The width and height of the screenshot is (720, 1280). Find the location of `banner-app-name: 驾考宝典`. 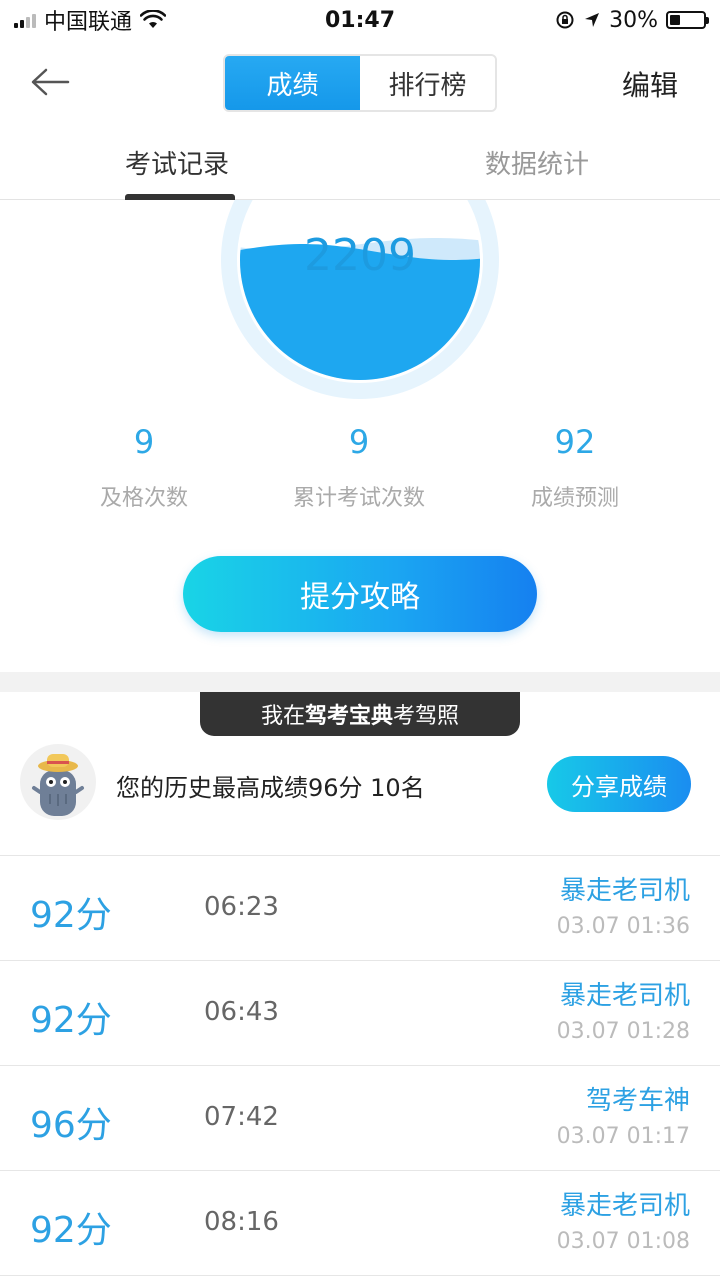

banner-app-name: 驾考宝典 is located at coordinates (348, 716).